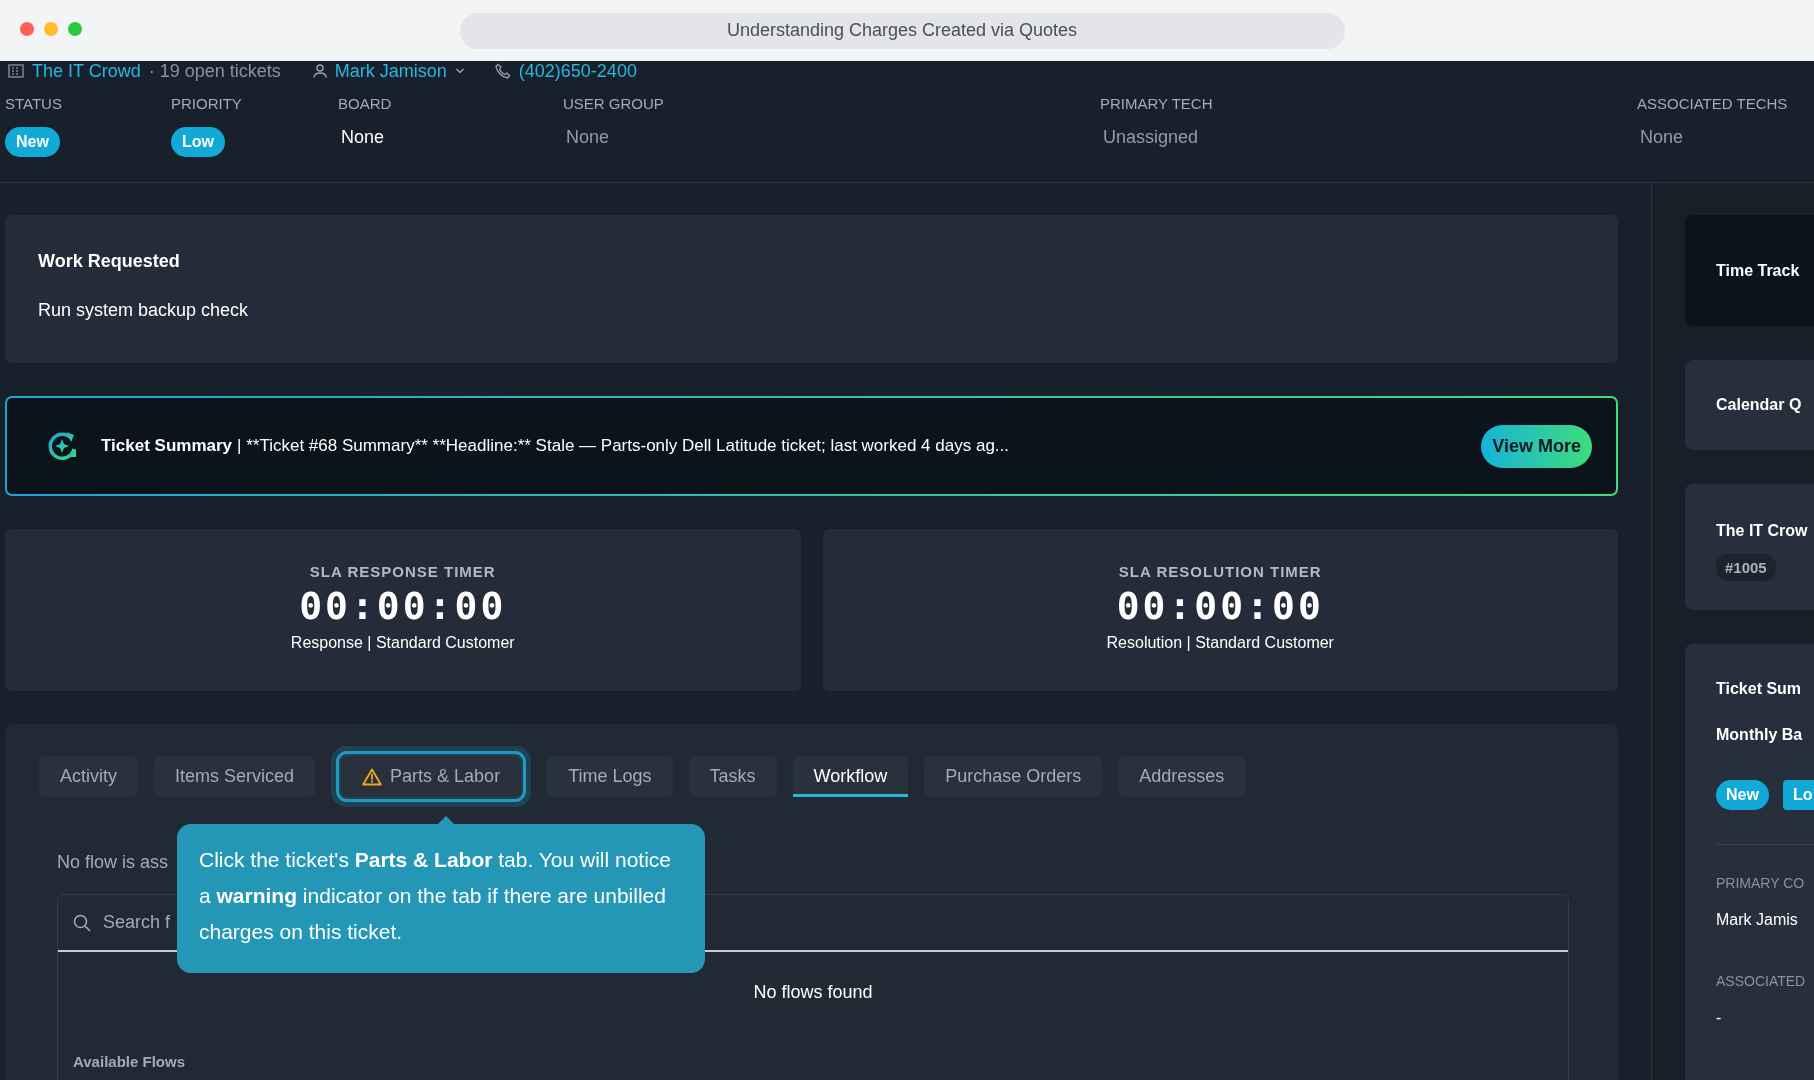 This screenshot has width=1814, height=1080. I want to click on card-title: Ticket Sum, so click(1759, 689).